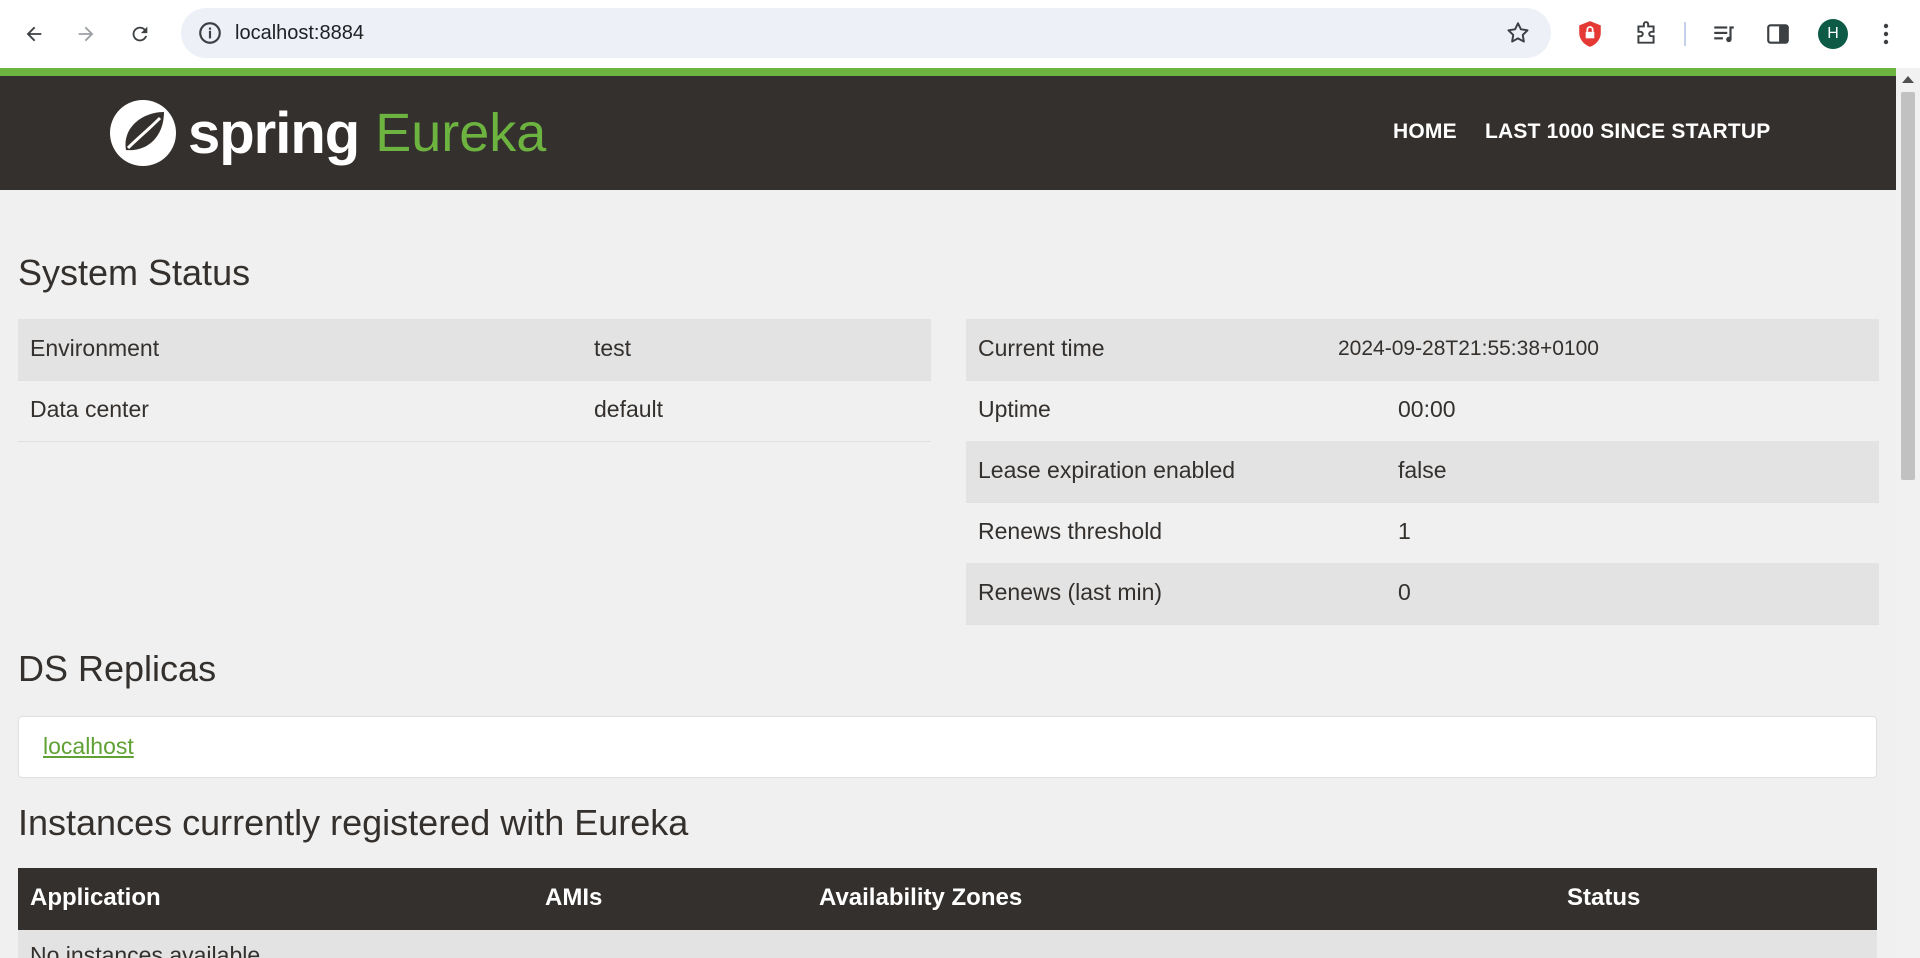 The image size is (1920, 958). Describe the element at coordinates (95, 897) in the screenshot. I see `column-header-application: Application` at that location.